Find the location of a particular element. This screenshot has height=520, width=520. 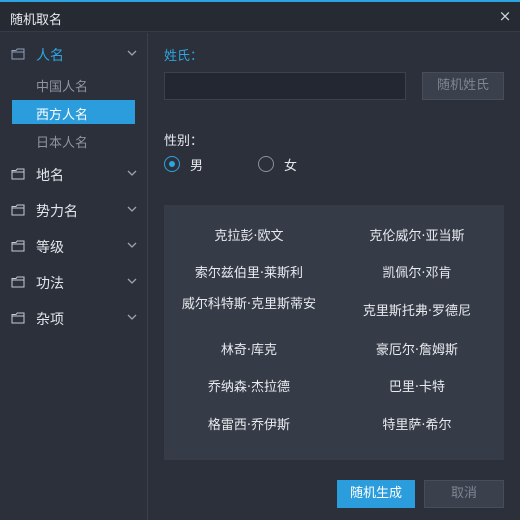

sidebar-item-label: 功法 is located at coordinates (50, 284).